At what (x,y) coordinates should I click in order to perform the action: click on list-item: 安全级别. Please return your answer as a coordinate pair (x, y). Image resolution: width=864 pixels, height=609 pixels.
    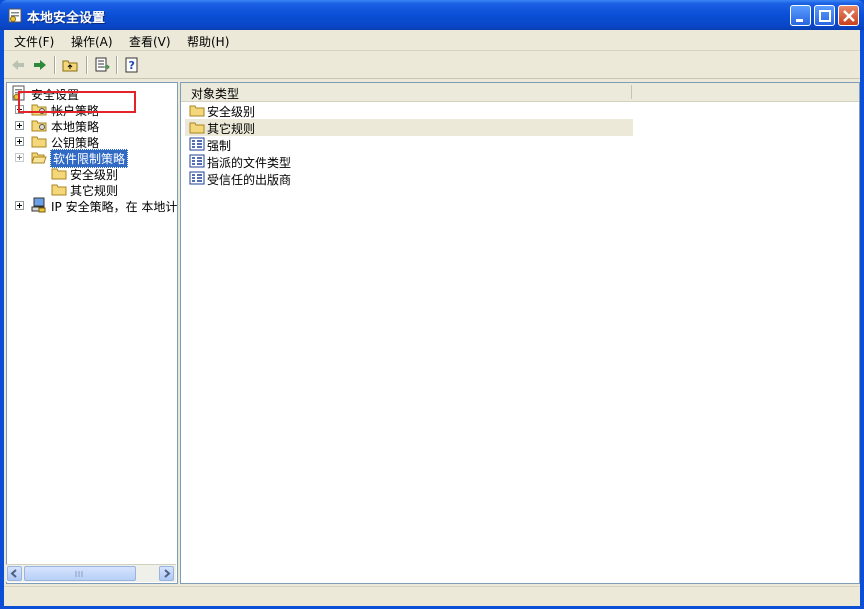
    Looking at the image, I should click on (409, 110).